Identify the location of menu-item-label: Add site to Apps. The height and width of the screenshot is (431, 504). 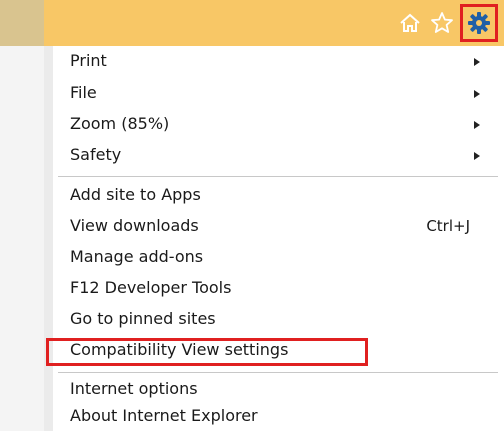
(135, 194).